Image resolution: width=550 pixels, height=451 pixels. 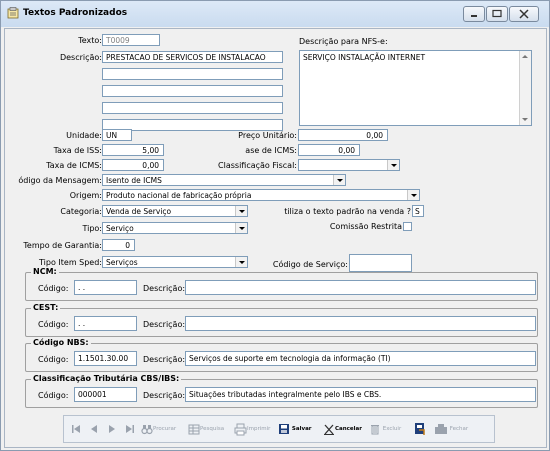 I want to click on procurar-button: Procurar, so click(x=158, y=429).